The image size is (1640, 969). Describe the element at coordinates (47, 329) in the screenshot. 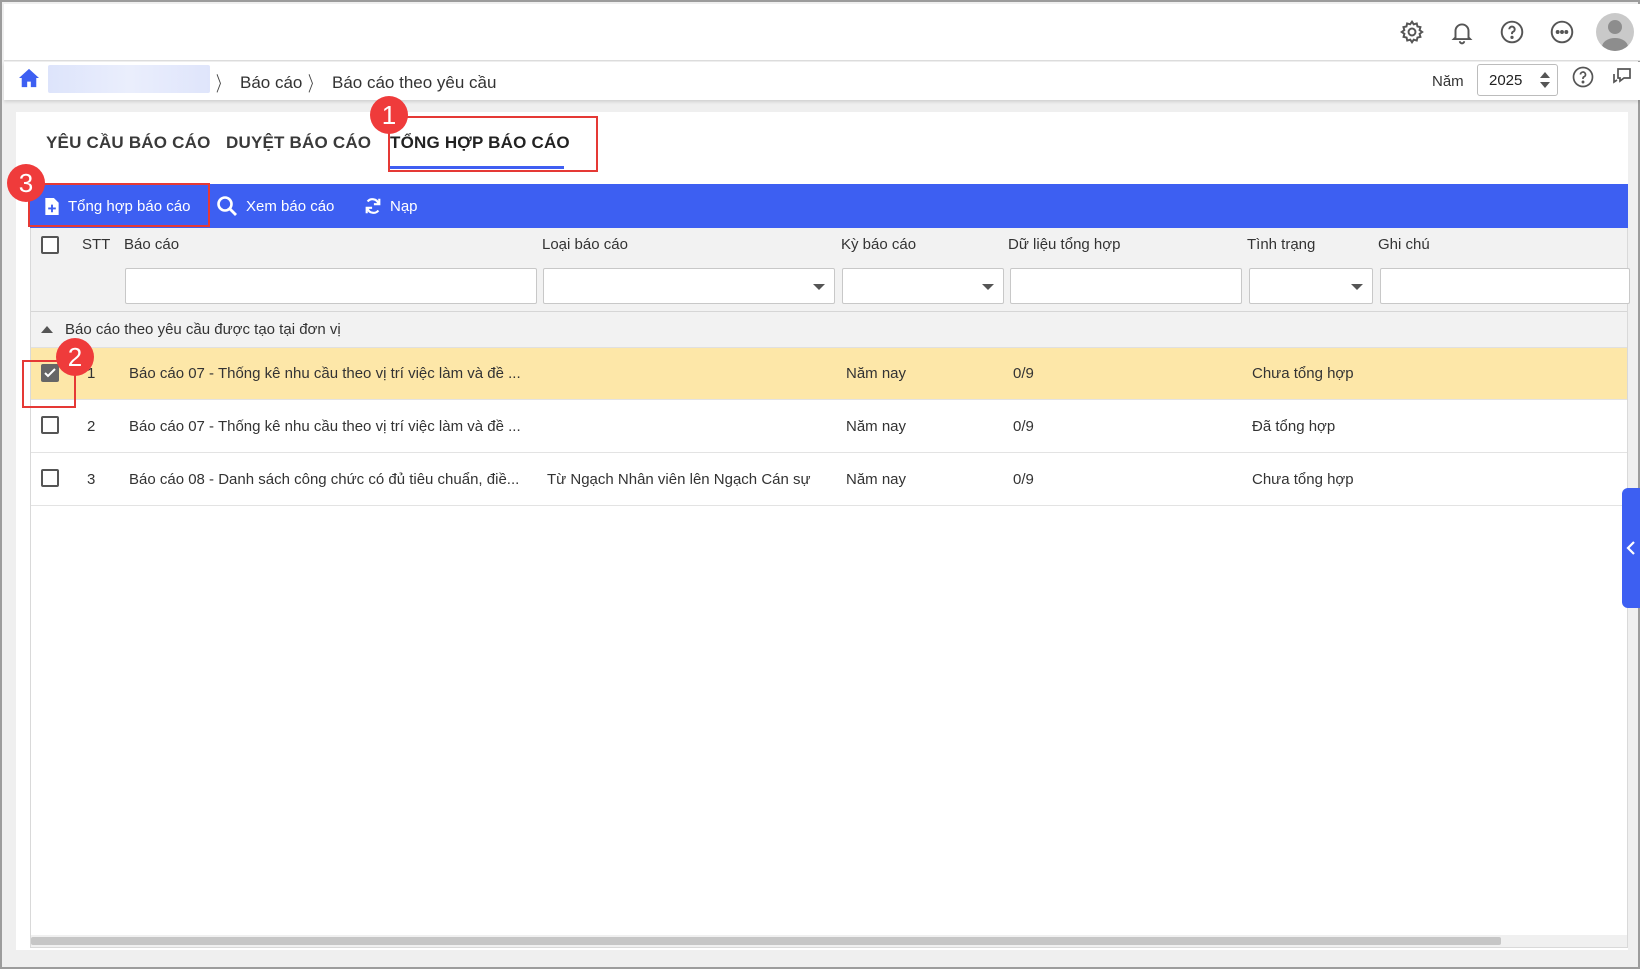

I see `collapse-triangle-icon` at that location.